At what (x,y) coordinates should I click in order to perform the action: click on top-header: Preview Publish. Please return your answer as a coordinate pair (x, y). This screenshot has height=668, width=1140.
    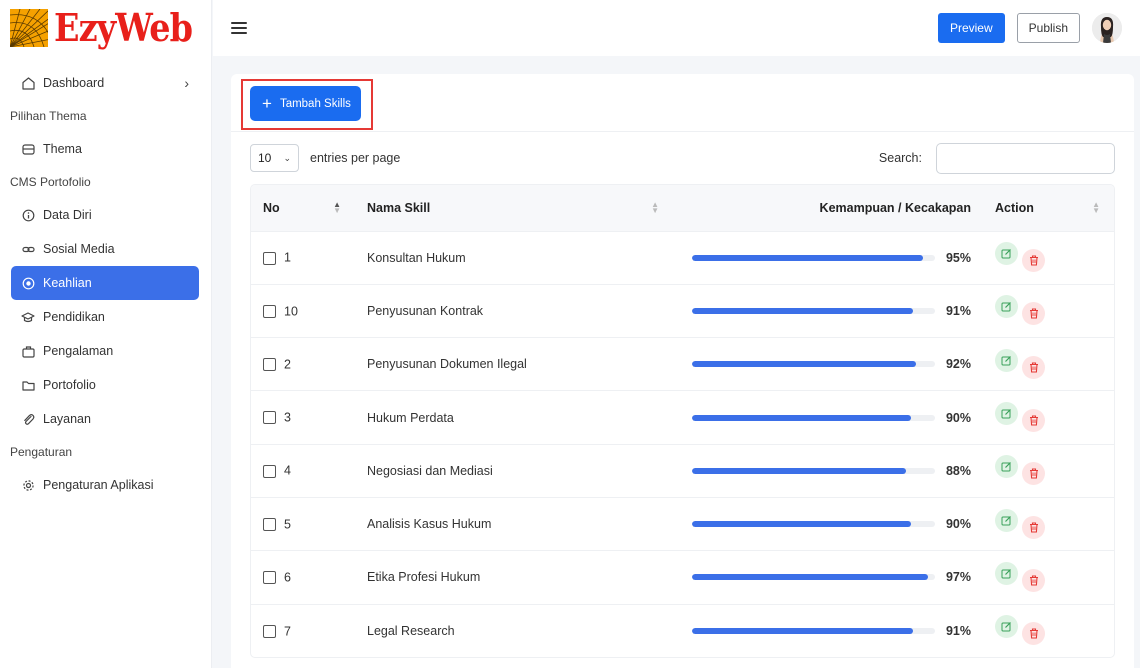
    Looking at the image, I should click on (676, 28).